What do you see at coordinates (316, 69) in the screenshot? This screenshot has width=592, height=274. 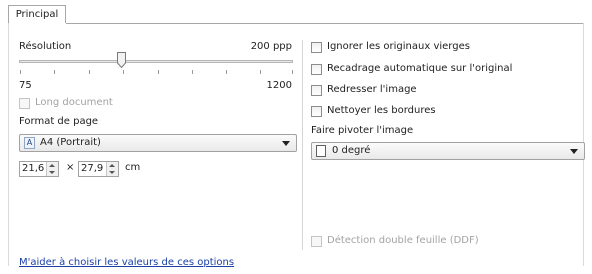 I see `auto-crop-checkbox` at bounding box center [316, 69].